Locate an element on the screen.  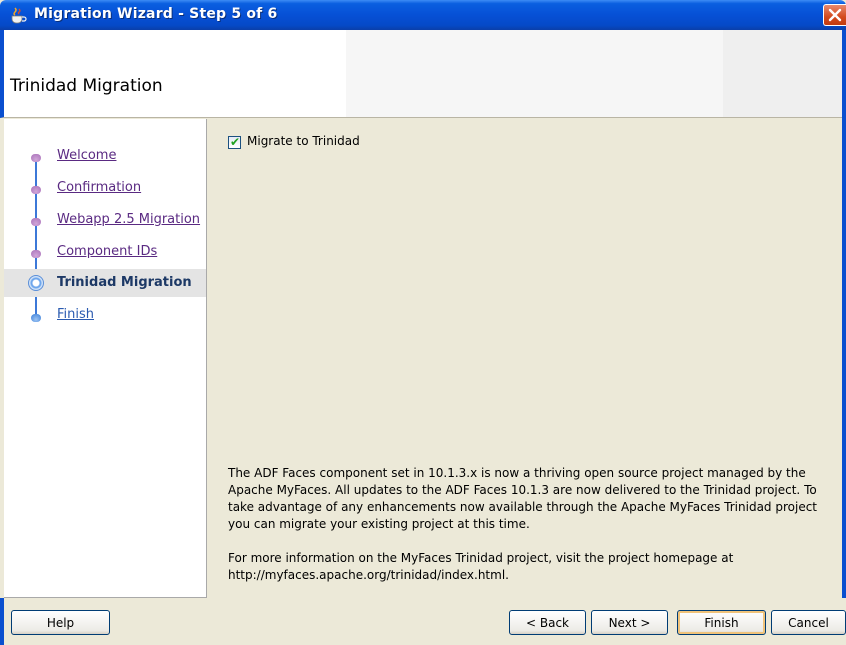
back-button: < Back is located at coordinates (547, 622).